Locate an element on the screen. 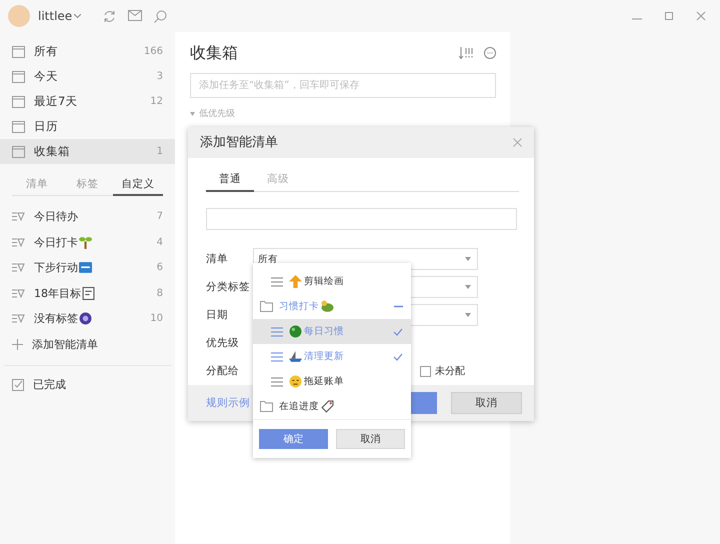 The height and width of the screenshot is (544, 720). add-task-field: 添加任务至“收集箱”，回车即可保存 is located at coordinates (343, 85).